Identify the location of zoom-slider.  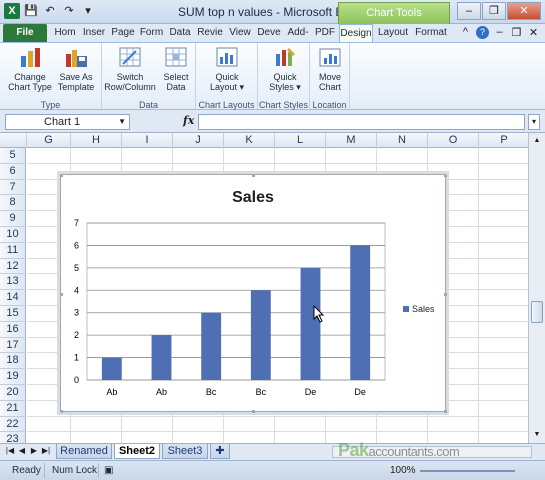
(467, 471).